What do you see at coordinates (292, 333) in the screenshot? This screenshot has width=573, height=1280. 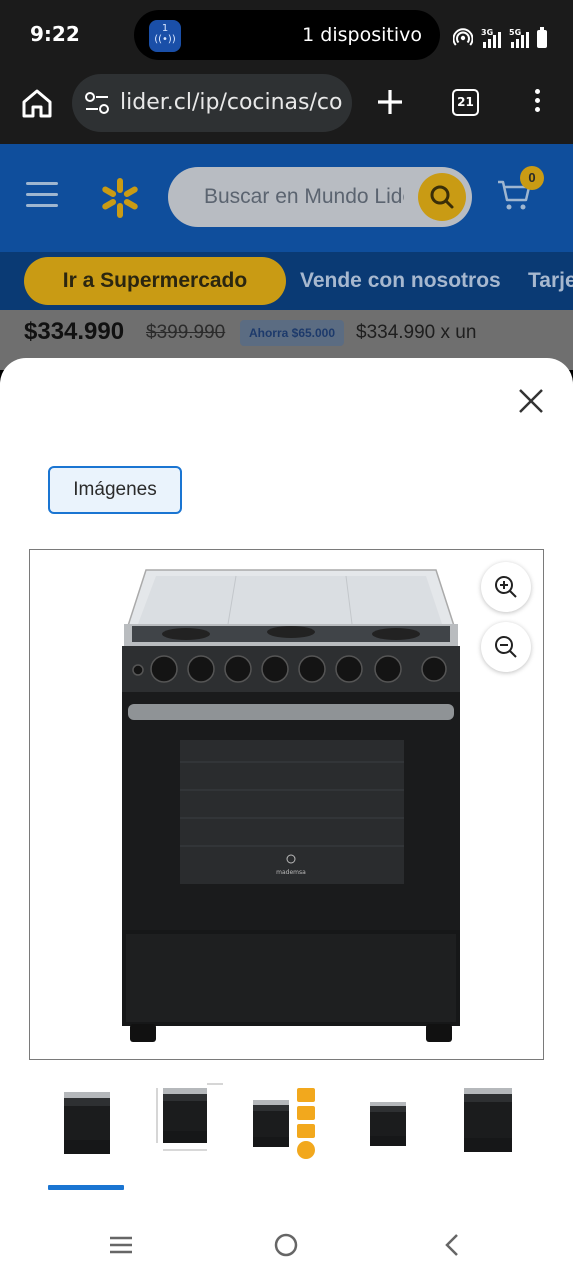 I see `savings-badge: Ahorra $65.000` at bounding box center [292, 333].